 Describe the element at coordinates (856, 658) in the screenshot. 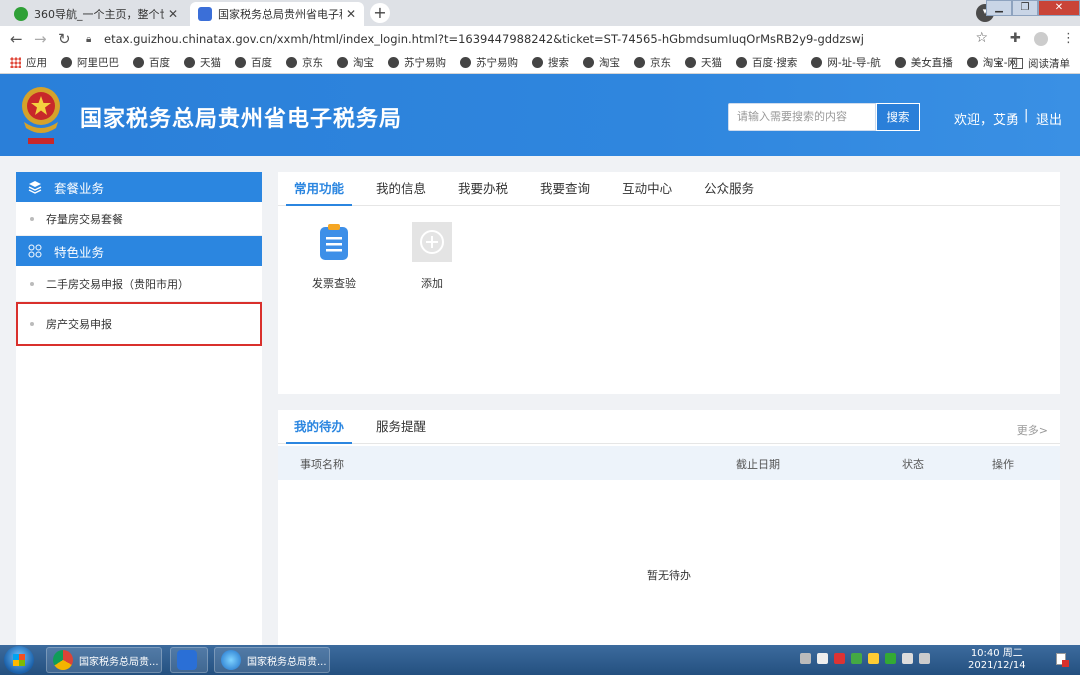

I see `shield-icon` at that location.